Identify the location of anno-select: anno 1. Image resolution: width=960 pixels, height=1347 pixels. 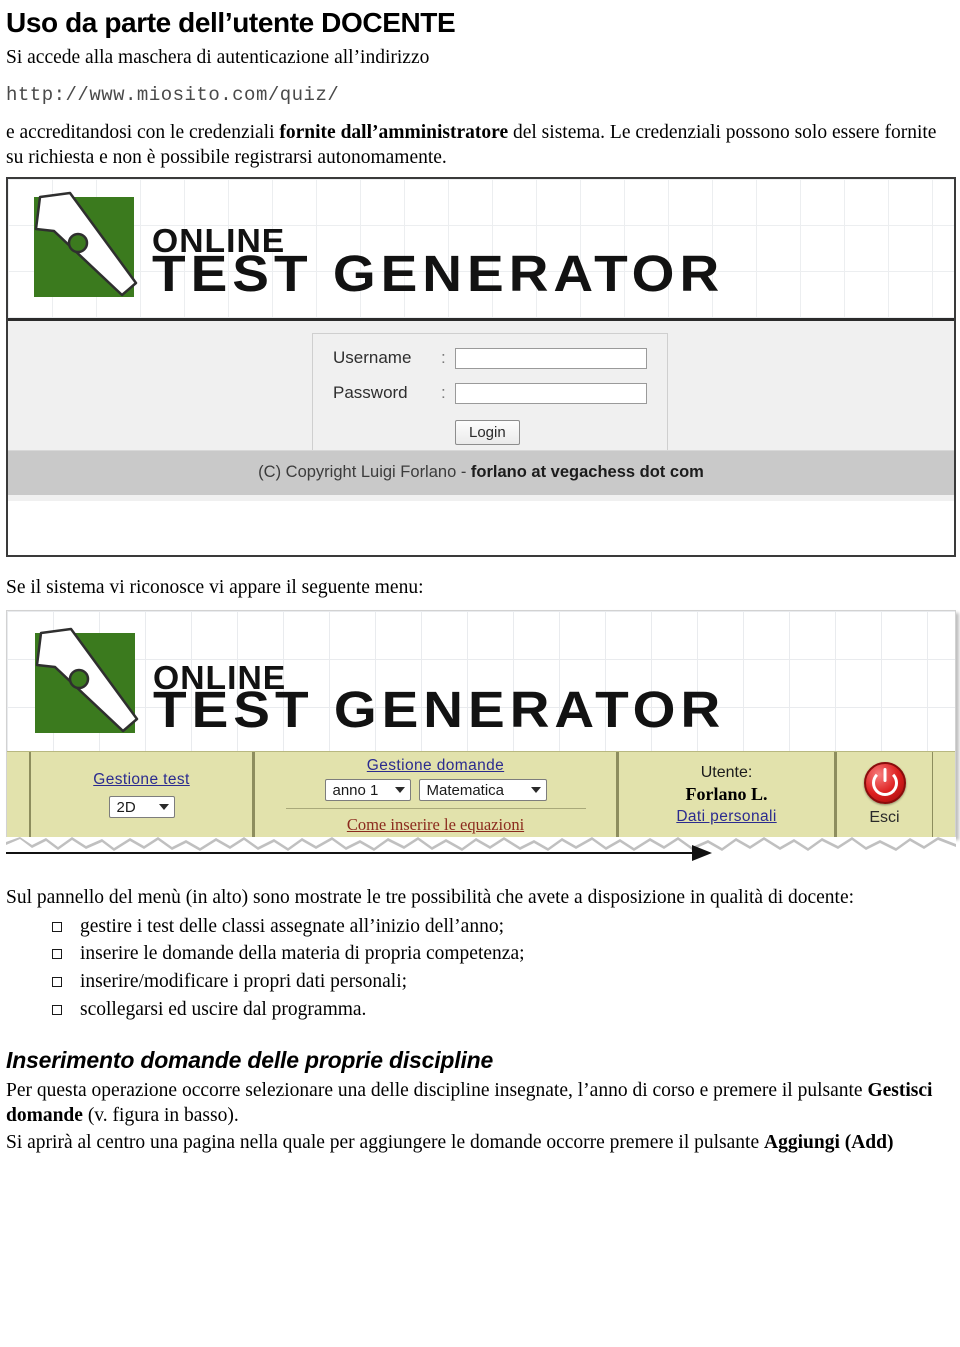
(367, 790).